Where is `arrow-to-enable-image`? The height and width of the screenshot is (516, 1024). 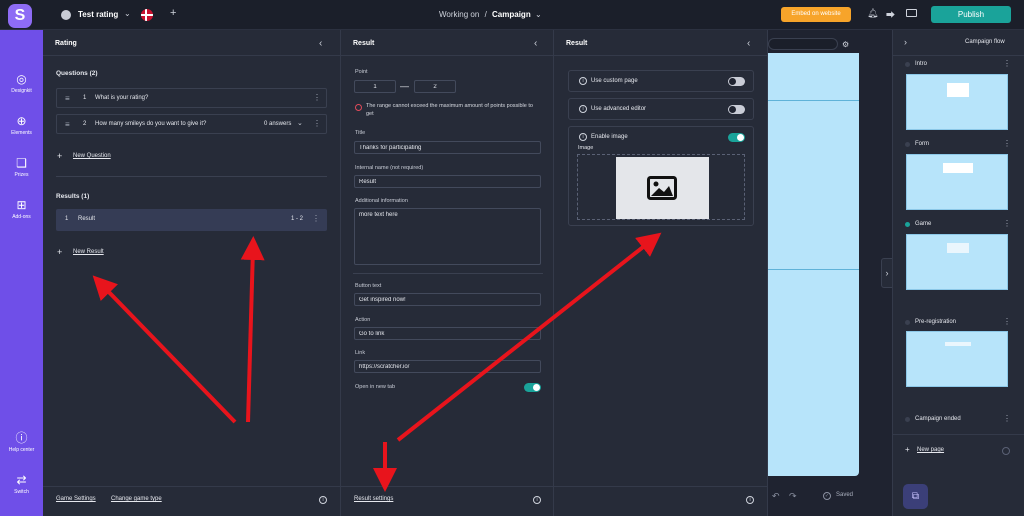
arrow-to-enable-image is located at coordinates (529, 337).